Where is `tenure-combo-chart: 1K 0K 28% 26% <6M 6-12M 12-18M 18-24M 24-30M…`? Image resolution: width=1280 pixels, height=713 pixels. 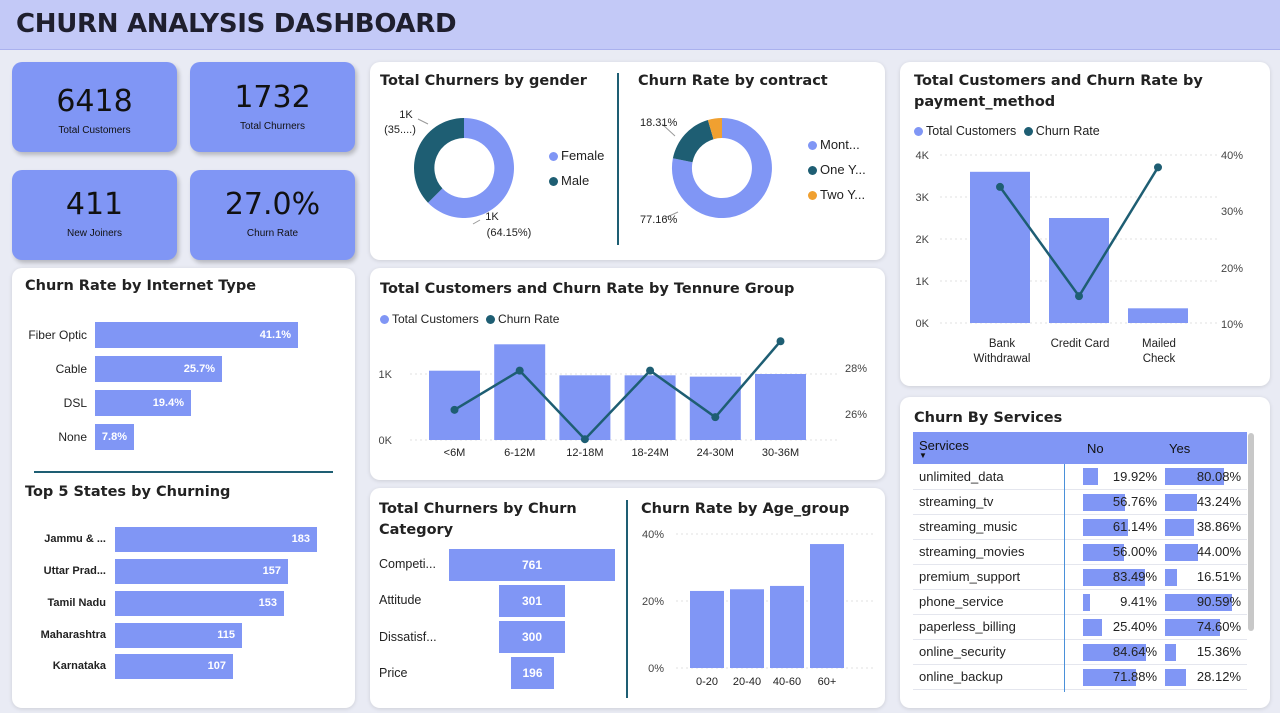 tenure-combo-chart: 1K 0K 28% 26% <6M 6-12M 12-18M 18-24M 24-30M… is located at coordinates (627, 374).